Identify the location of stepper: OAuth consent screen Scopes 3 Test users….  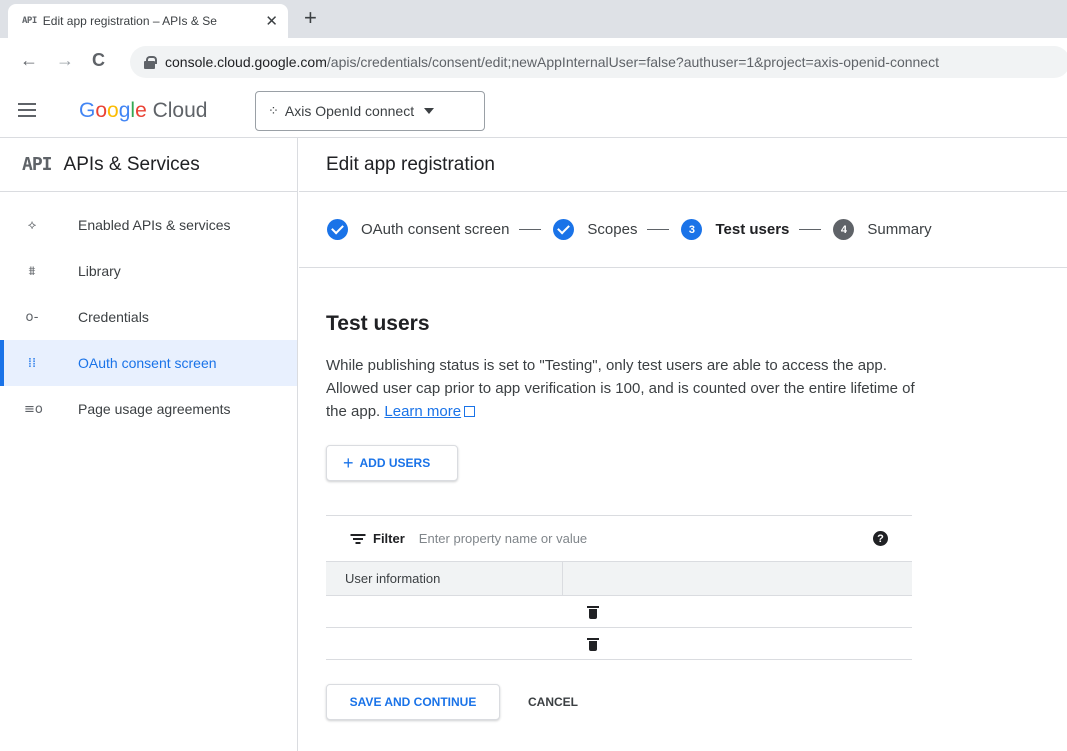
(683, 230).